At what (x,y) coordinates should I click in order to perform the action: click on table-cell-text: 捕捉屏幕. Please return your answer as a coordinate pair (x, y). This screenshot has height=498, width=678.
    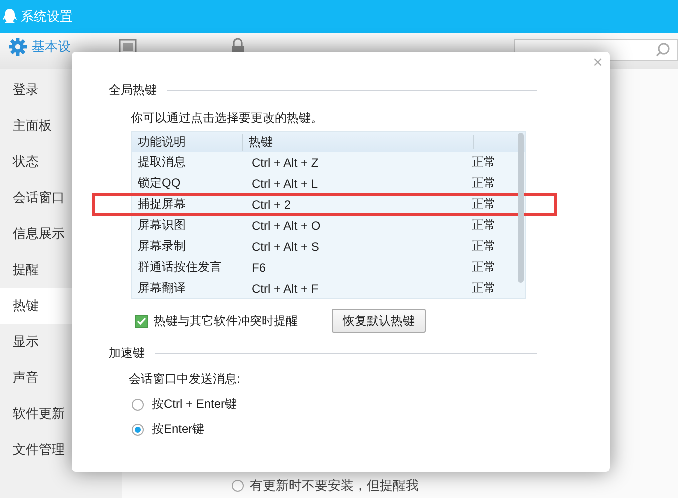
    Looking at the image, I should click on (162, 204).